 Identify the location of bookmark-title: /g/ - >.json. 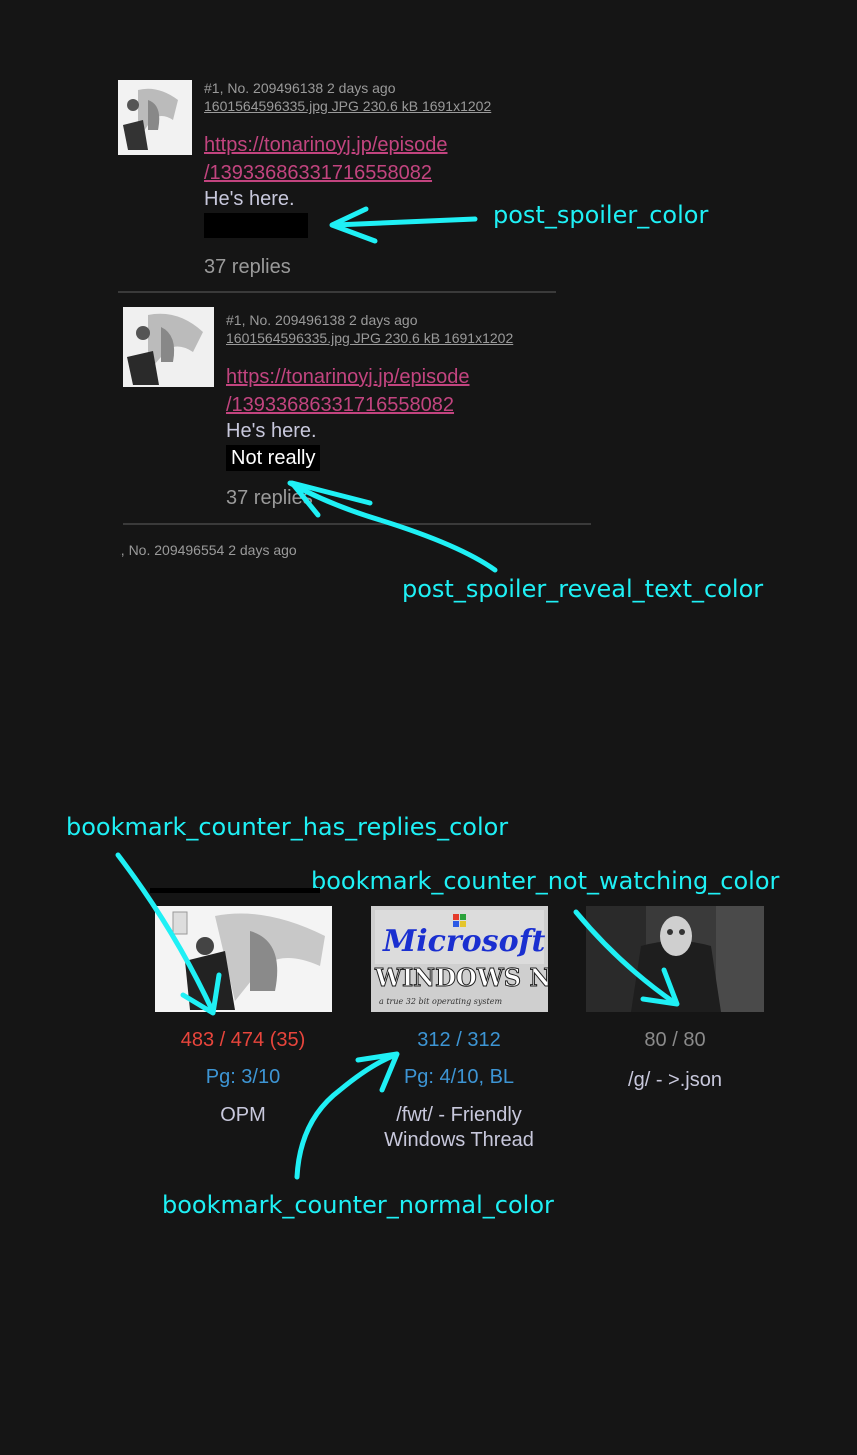
(675, 1080).